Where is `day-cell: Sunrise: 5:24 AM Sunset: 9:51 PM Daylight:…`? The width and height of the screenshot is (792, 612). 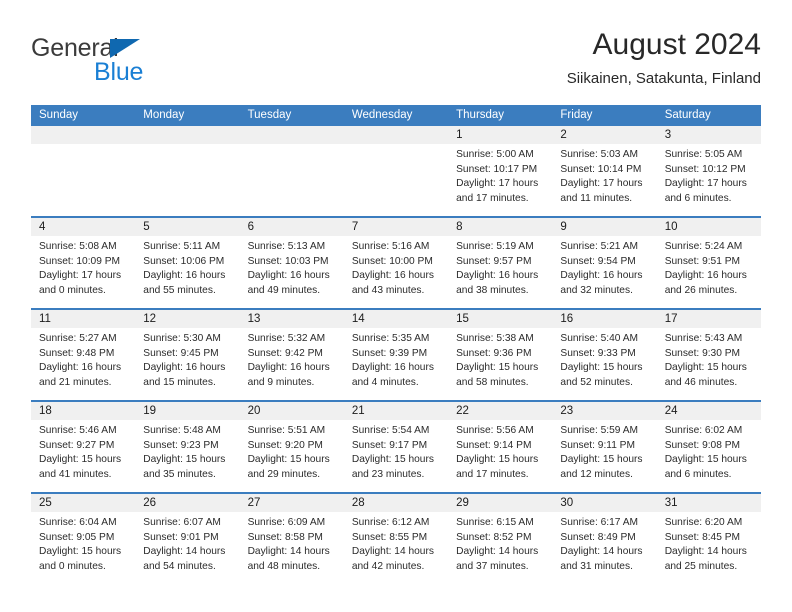
day-cell: Sunrise: 5:24 AM Sunset: 9:51 PM Daylight:… is located at coordinates (709, 272).